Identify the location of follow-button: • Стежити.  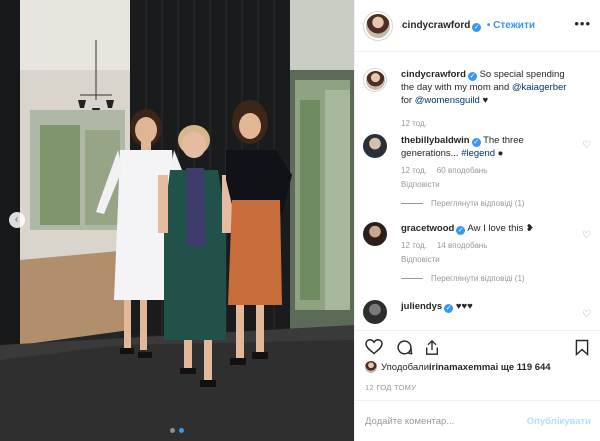
(511, 25).